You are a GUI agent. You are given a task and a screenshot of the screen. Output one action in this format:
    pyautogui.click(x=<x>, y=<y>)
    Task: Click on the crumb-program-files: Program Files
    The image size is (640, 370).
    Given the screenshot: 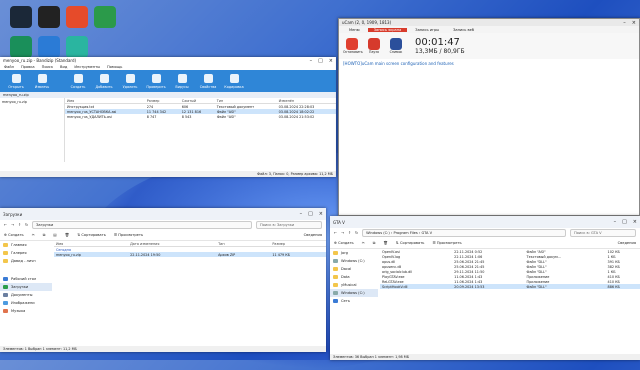 What is the action you would take?
    pyautogui.click(x=406, y=233)
    